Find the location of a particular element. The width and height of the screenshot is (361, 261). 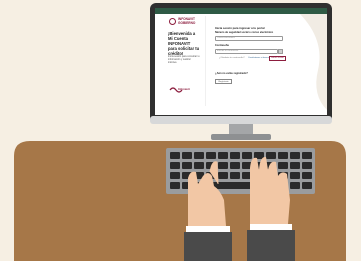

brand-name: INFONAVIT GOBIERNO is located at coordinates (187, 21).